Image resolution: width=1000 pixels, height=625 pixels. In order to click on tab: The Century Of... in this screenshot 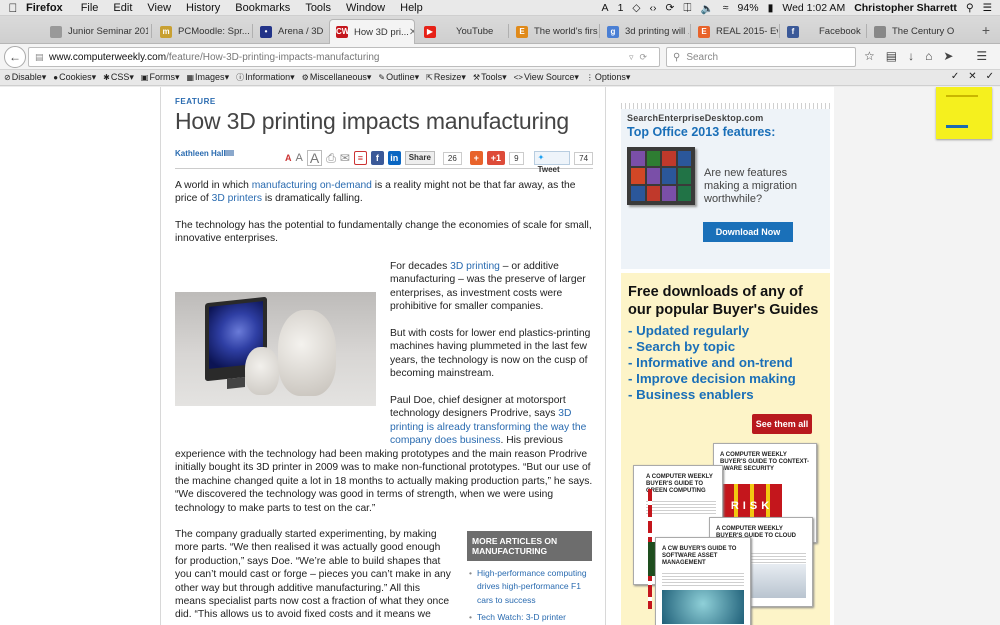, I will do `click(911, 31)`.